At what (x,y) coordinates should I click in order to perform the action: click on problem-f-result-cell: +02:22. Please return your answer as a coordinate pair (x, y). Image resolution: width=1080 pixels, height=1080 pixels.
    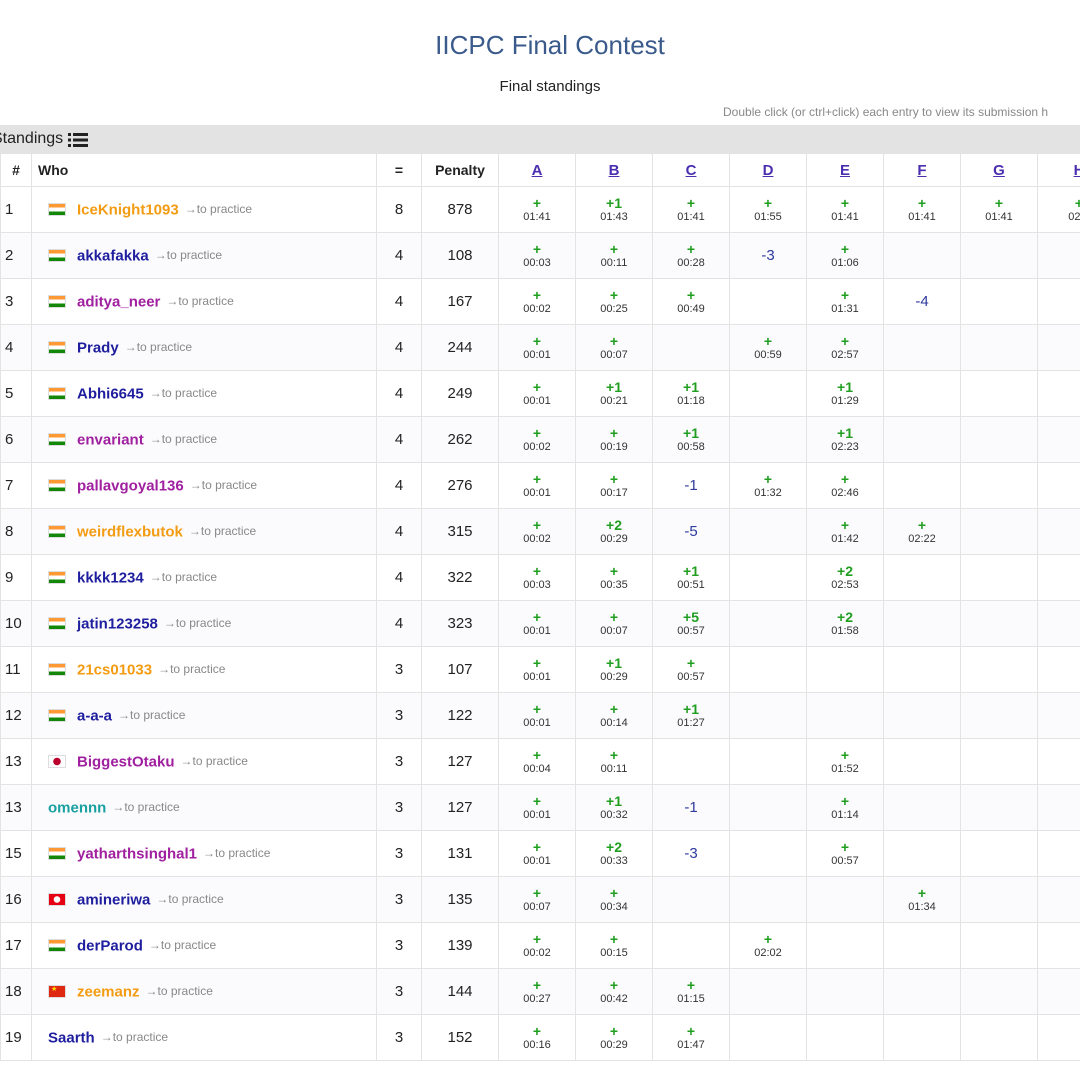
    Looking at the image, I should click on (922, 531).